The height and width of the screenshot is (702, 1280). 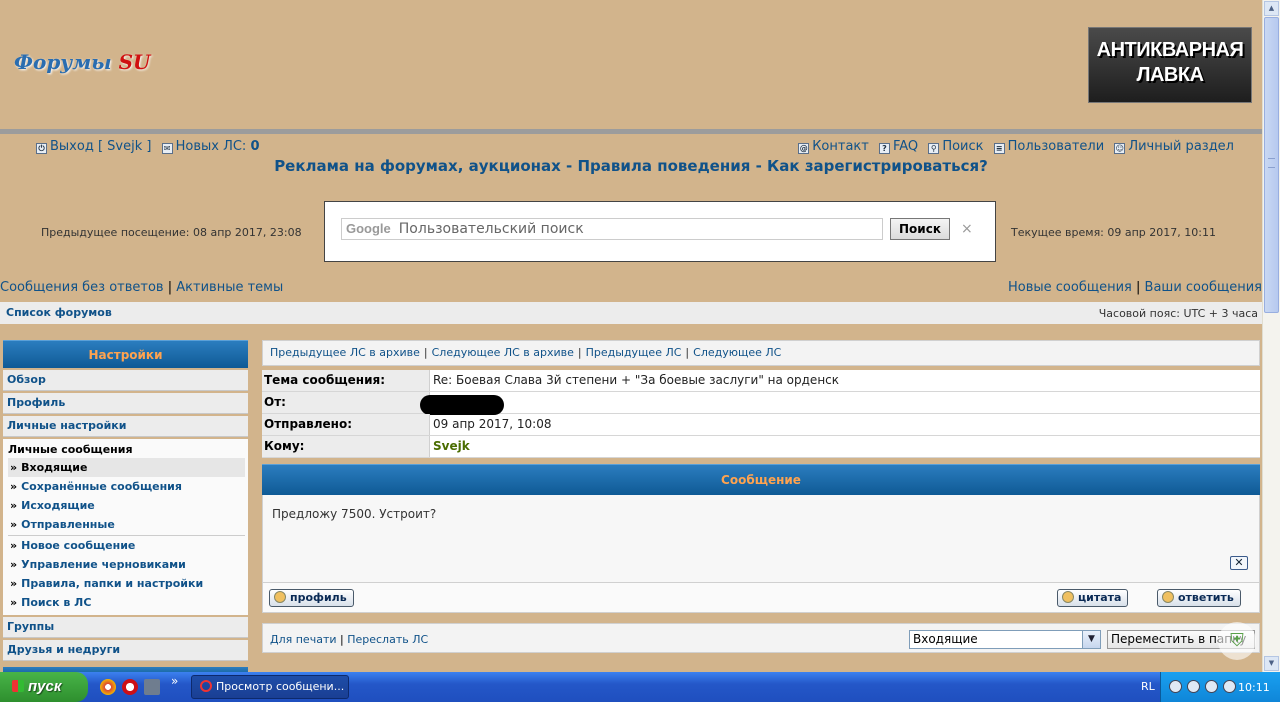 I want to click on contact-link: @ Контакт, so click(x=833, y=146).